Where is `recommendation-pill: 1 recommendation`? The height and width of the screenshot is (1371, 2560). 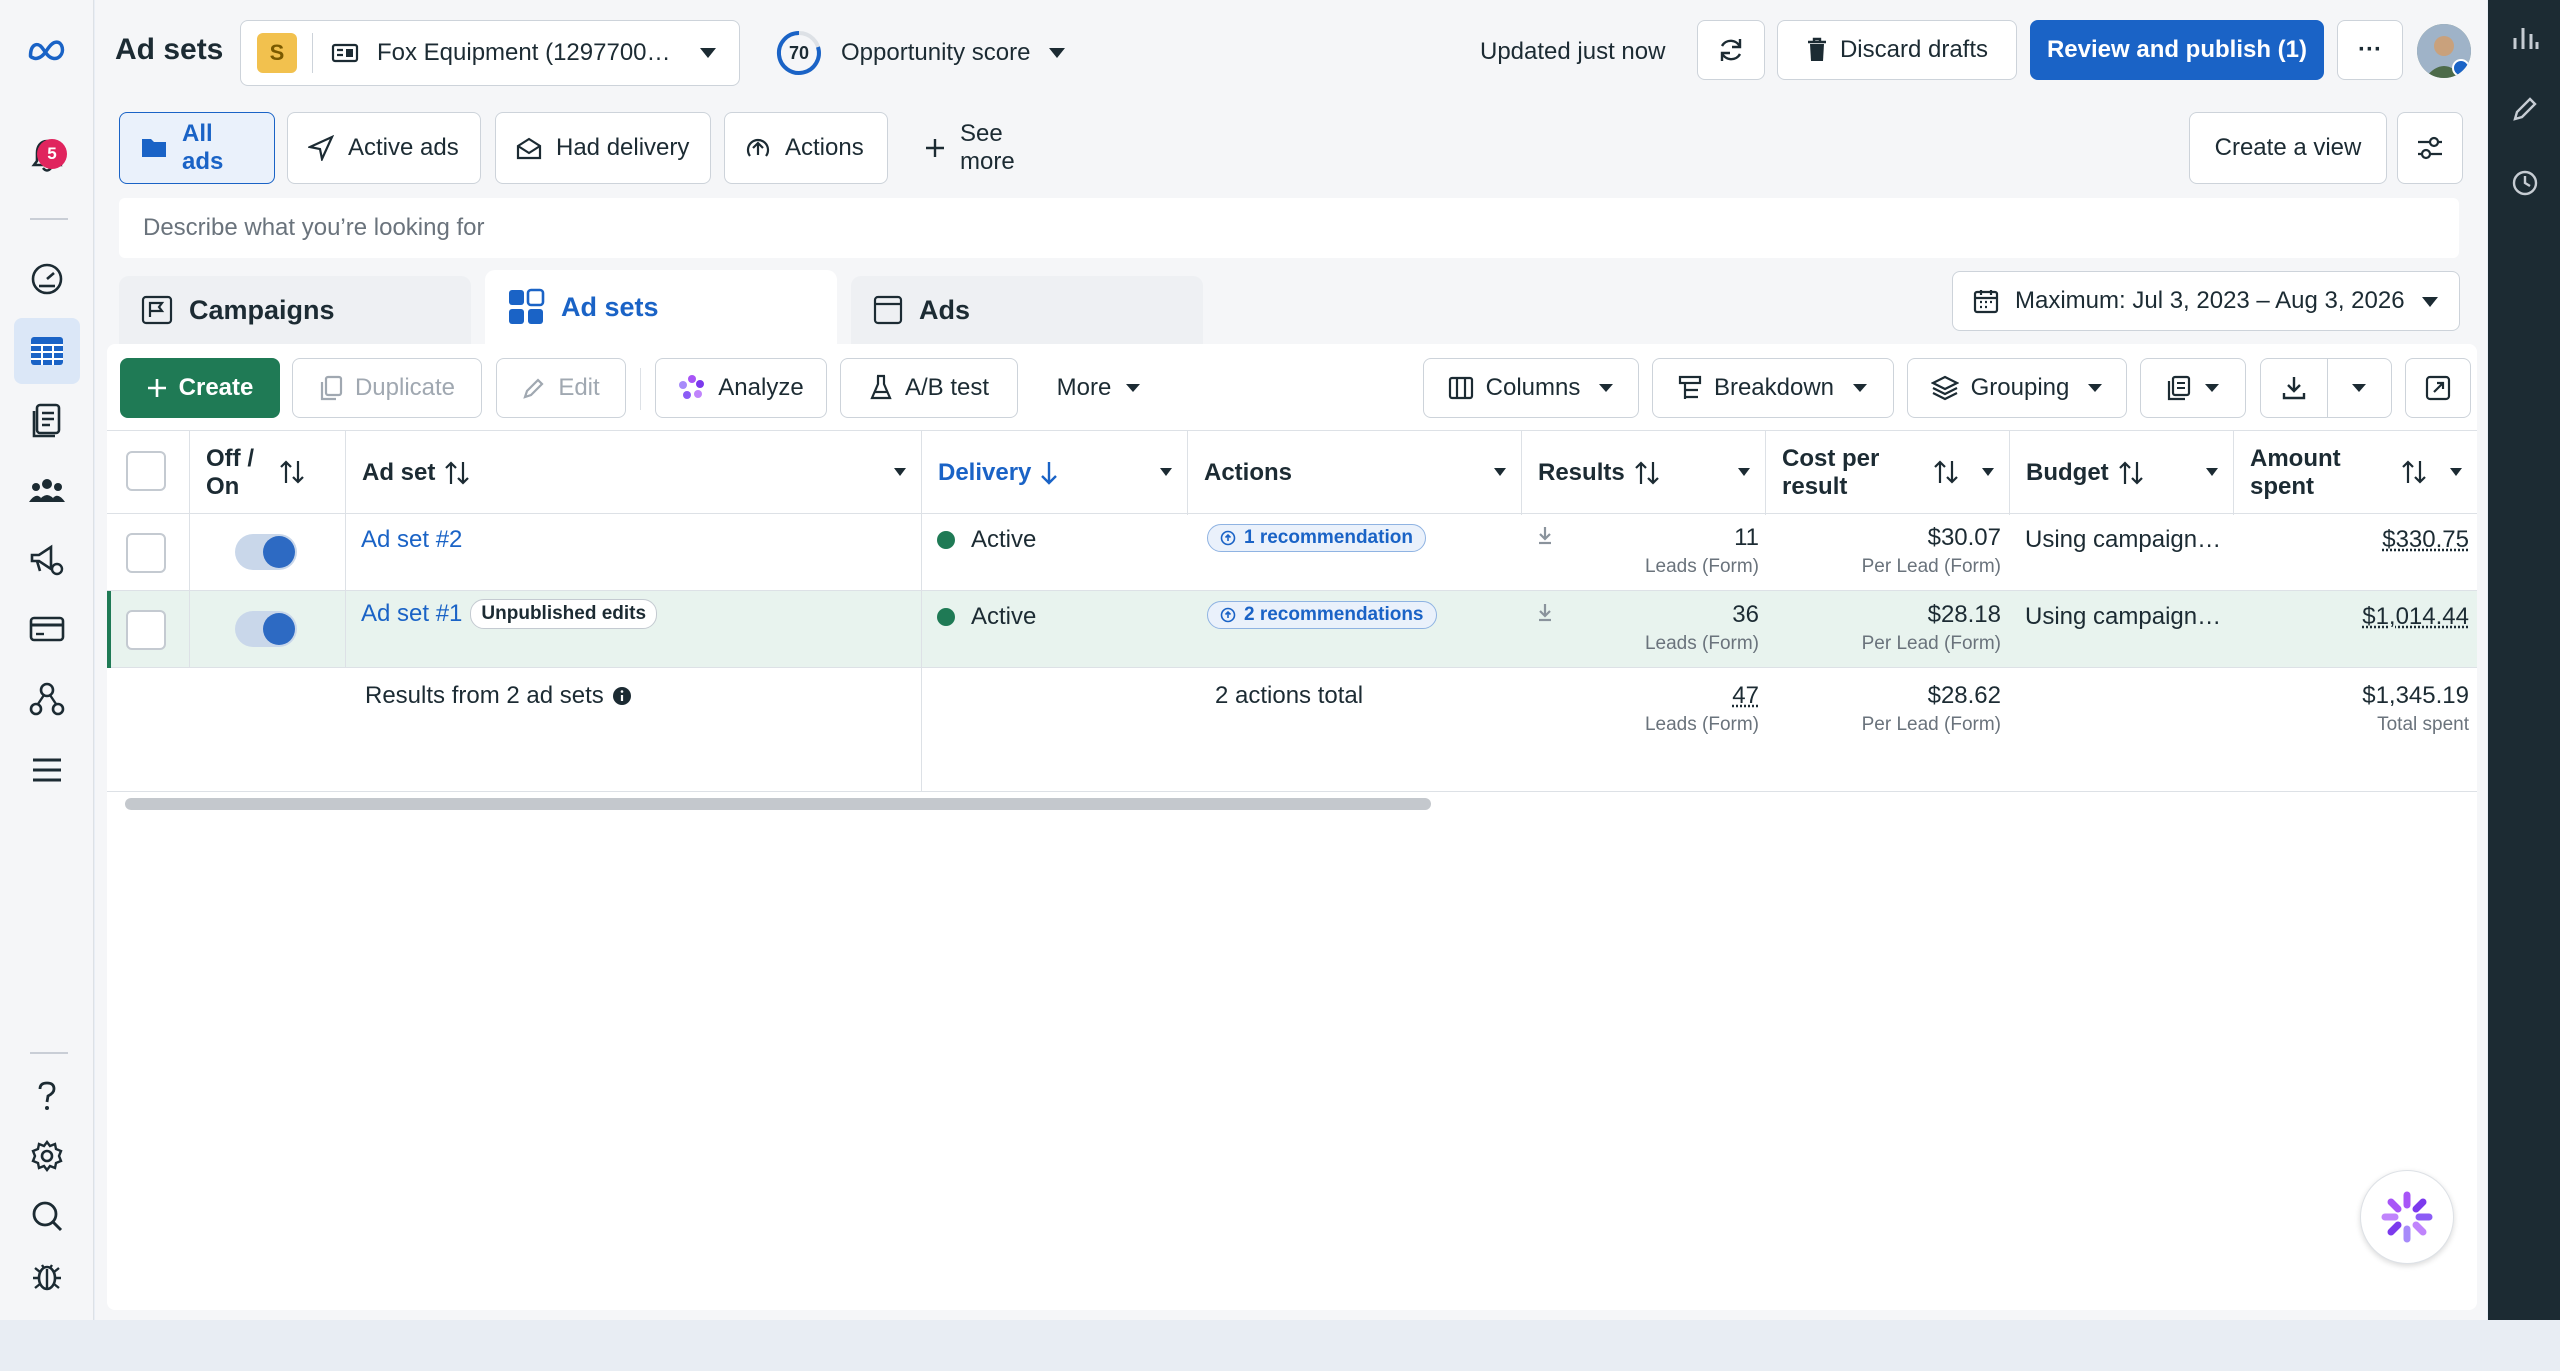 recommendation-pill: 1 recommendation is located at coordinates (1316, 538).